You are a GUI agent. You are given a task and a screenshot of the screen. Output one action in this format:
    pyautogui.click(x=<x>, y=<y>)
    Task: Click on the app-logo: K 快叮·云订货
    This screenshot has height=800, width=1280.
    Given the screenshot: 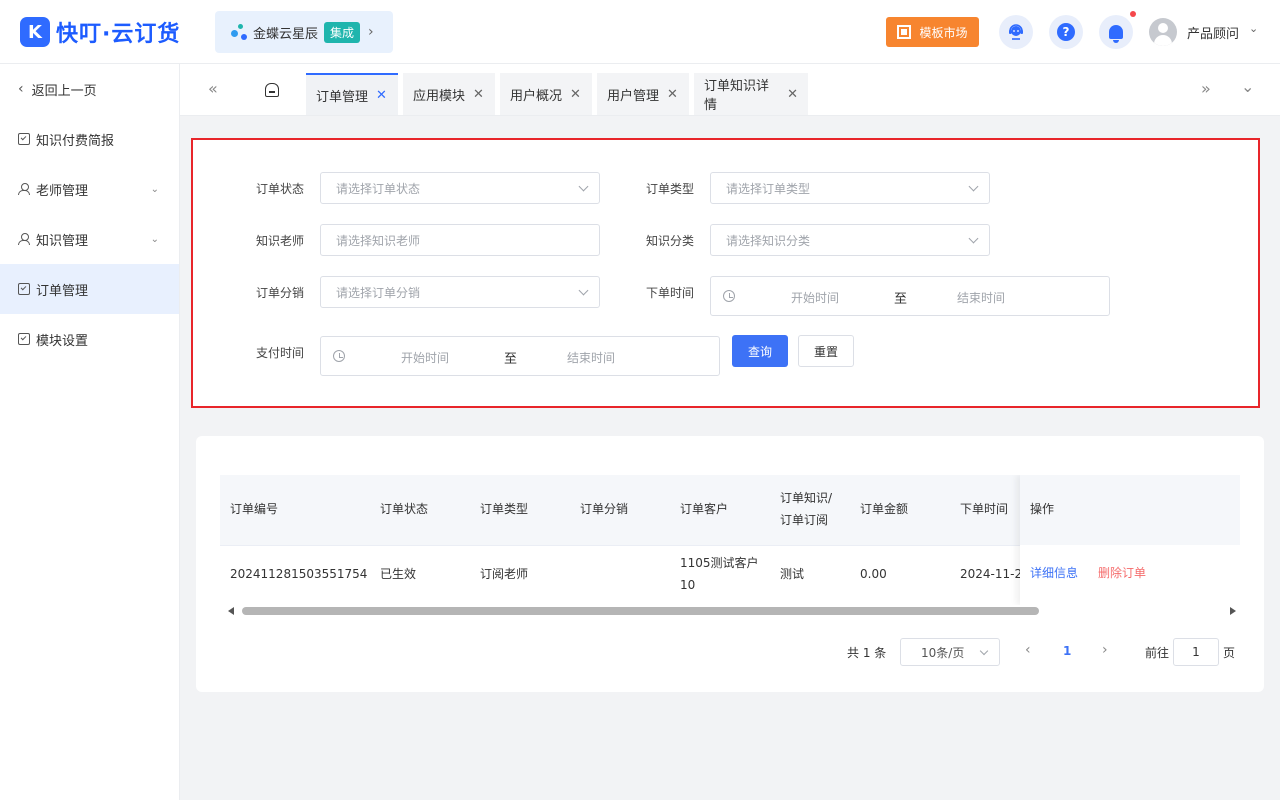 What is the action you would take?
    pyautogui.click(x=100, y=32)
    